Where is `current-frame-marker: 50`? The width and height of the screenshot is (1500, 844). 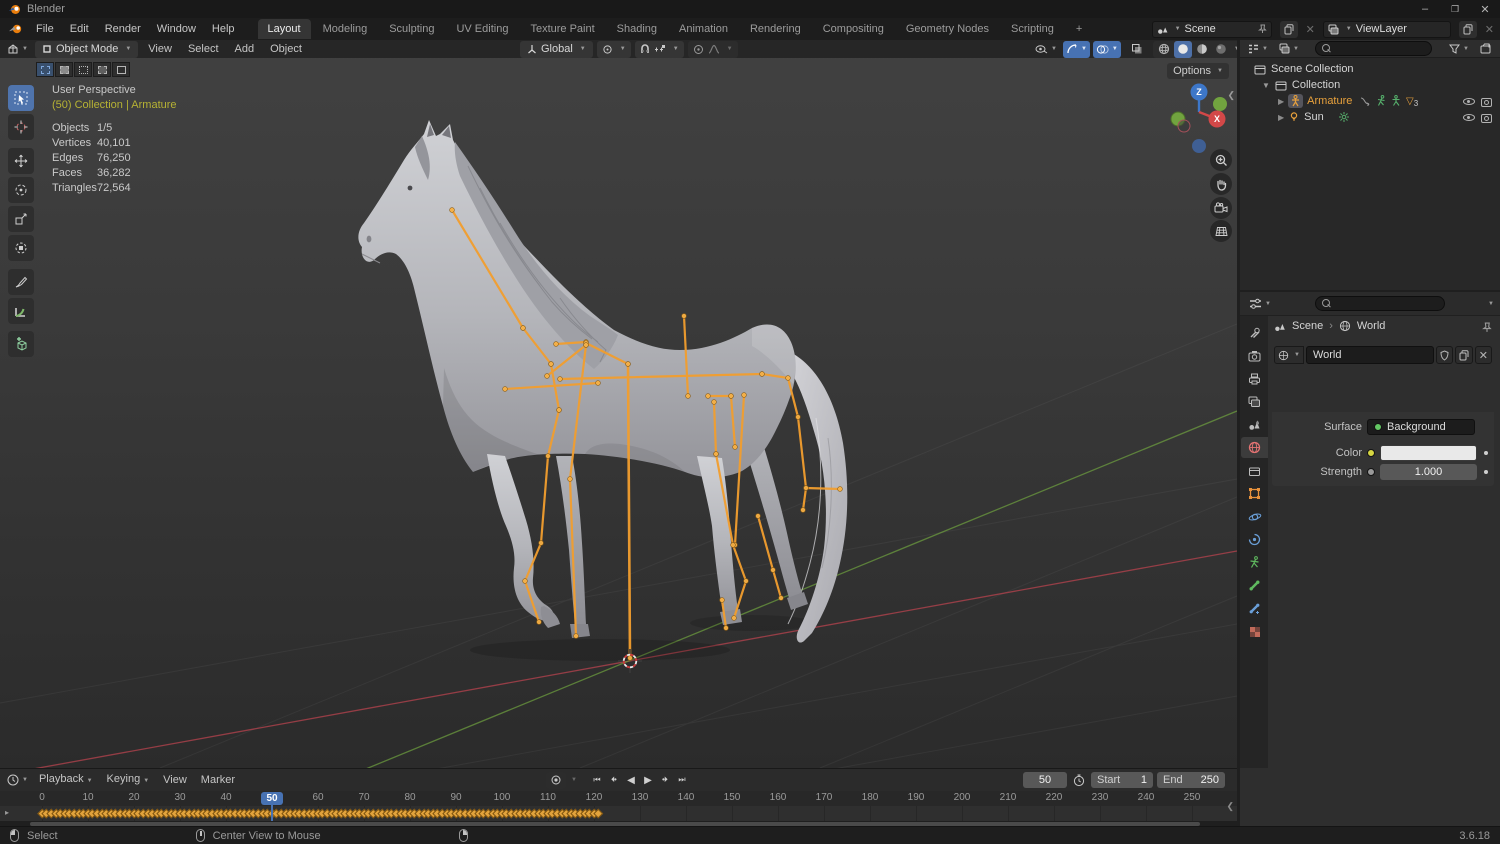
current-frame-marker: 50 is located at coordinates (272, 798).